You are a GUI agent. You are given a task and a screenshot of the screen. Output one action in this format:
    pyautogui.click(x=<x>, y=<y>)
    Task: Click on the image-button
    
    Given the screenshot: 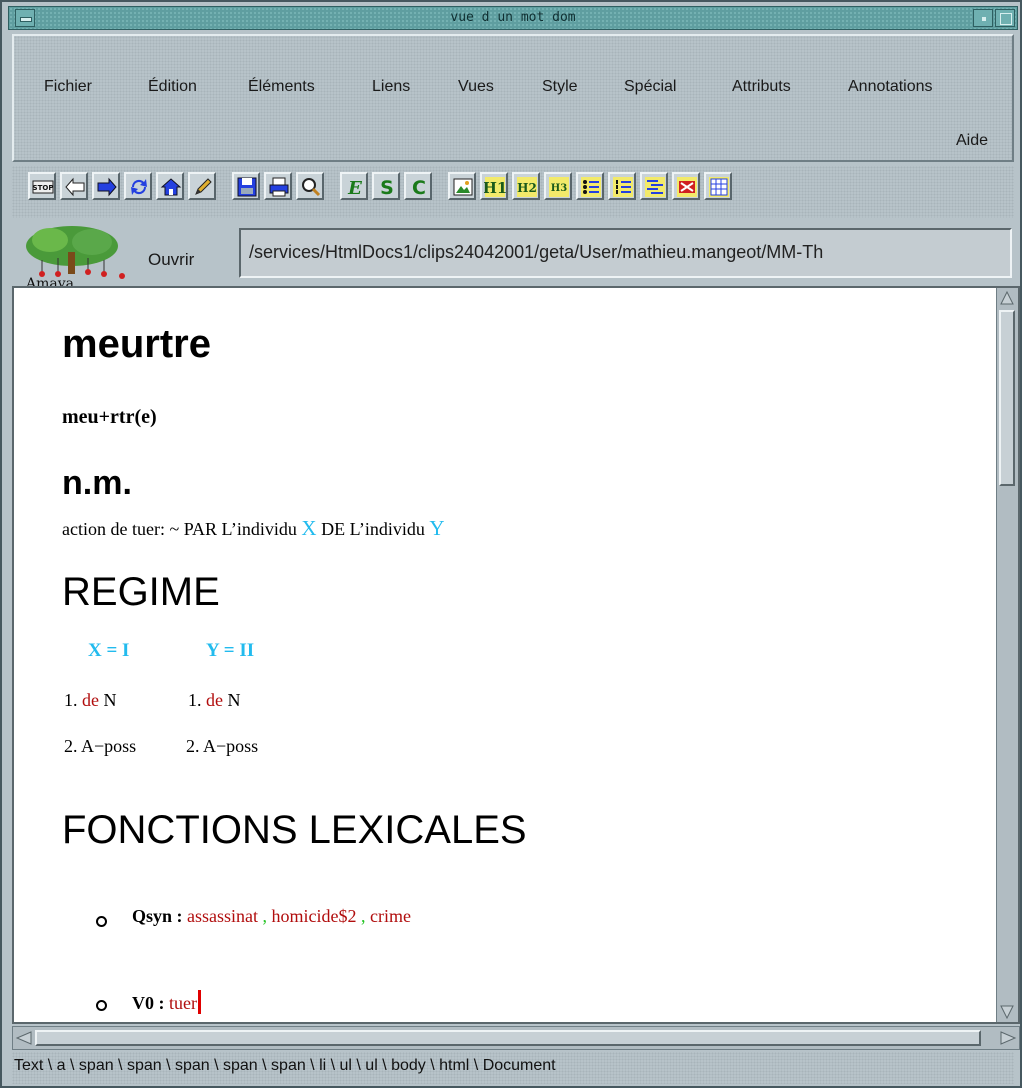 What is the action you would take?
    pyautogui.click(x=462, y=186)
    